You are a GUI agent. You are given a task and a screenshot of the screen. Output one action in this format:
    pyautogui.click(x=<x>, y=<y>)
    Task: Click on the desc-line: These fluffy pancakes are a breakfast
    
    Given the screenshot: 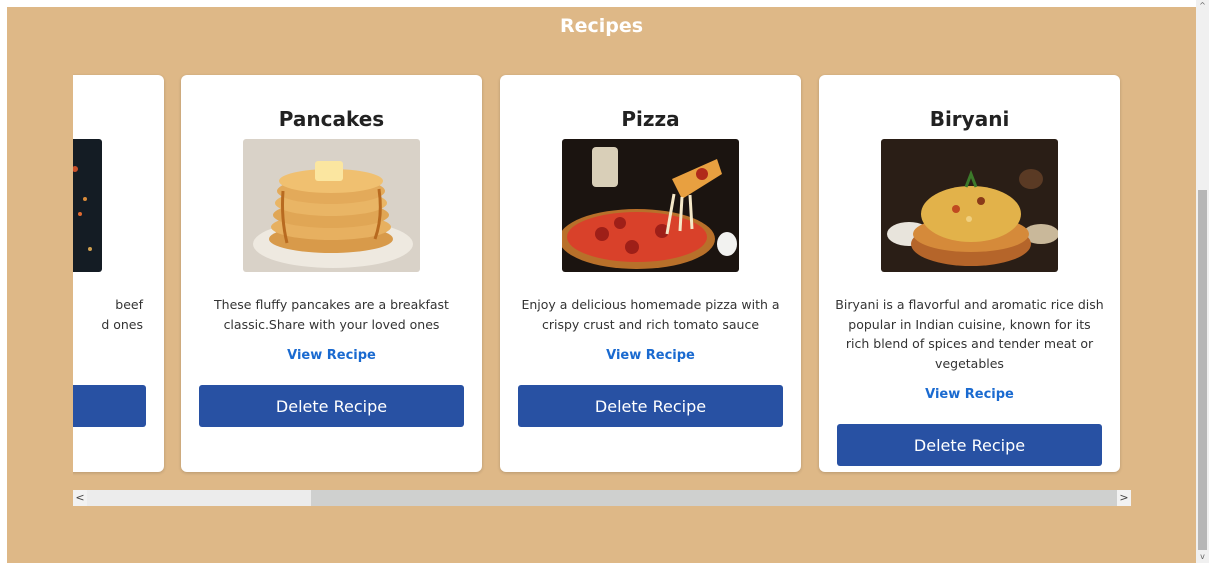 What is the action you would take?
    pyautogui.click(x=331, y=304)
    